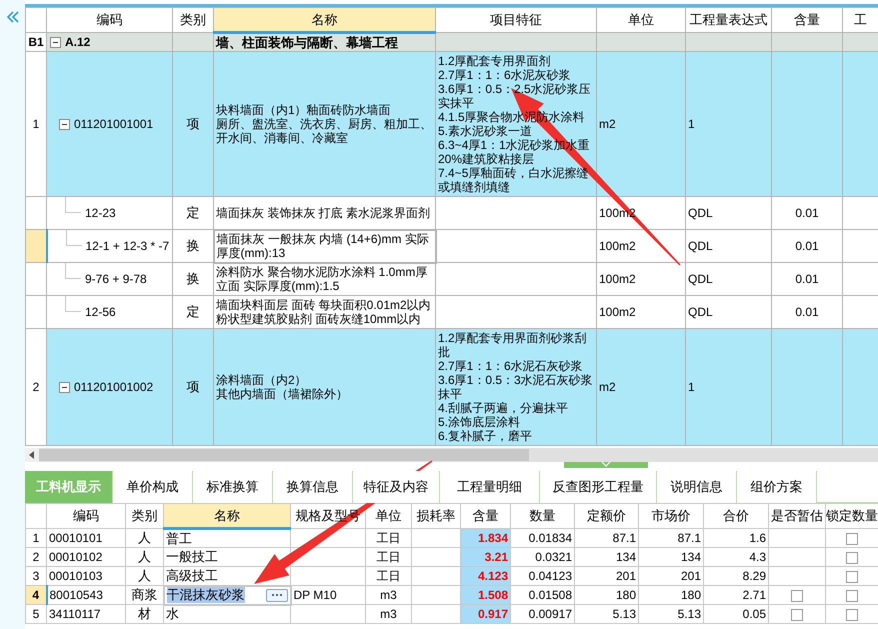 The image size is (878, 629). Describe the element at coordinates (493, 576) in the screenshot. I see `content-value: 4.123` at that location.